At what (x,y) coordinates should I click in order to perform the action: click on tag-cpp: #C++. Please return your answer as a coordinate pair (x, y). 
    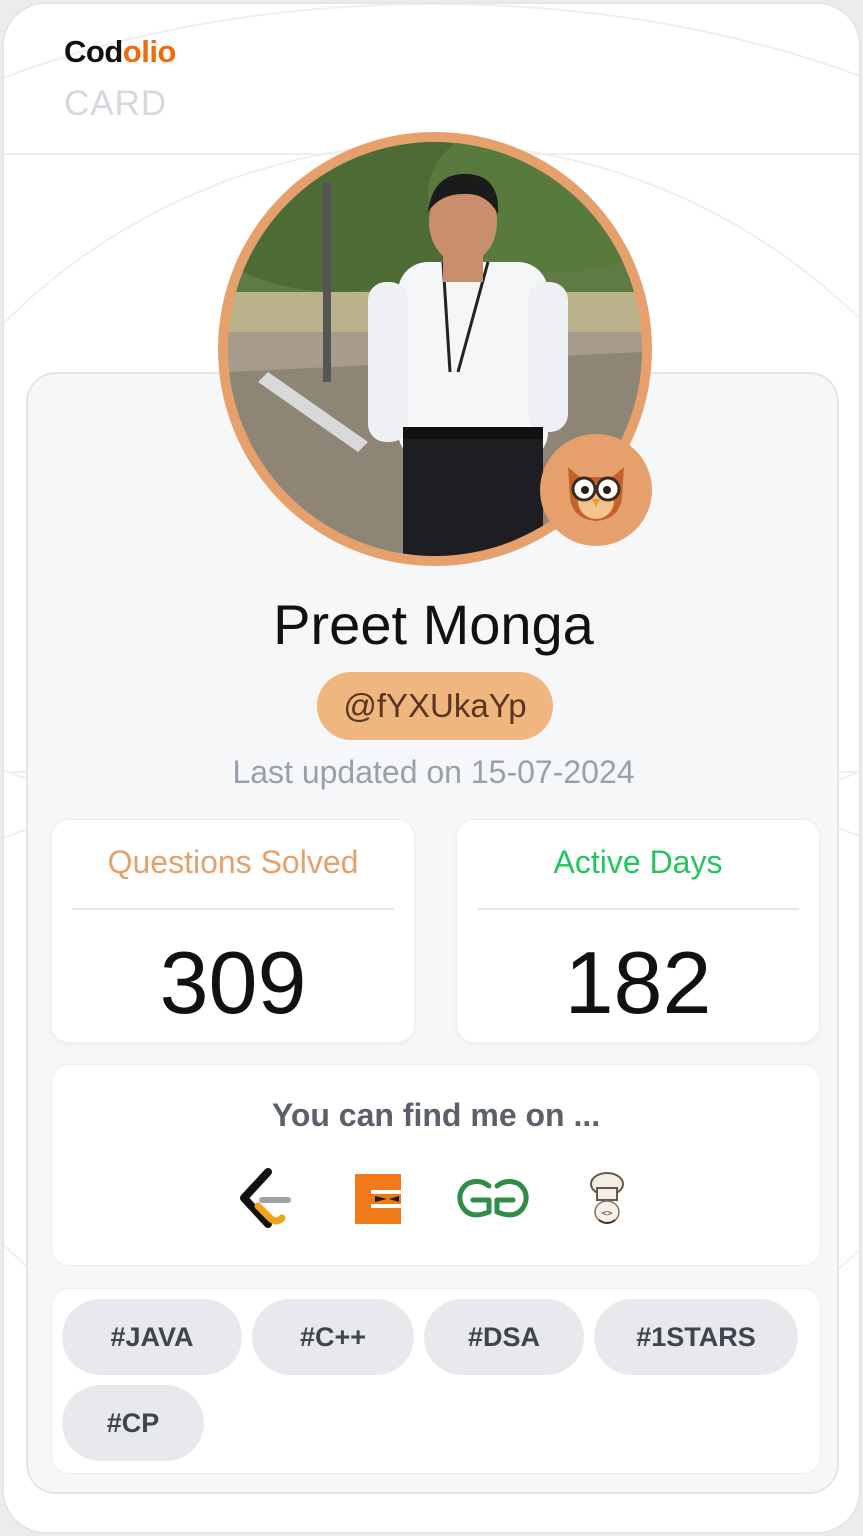
    Looking at the image, I should click on (333, 1337).